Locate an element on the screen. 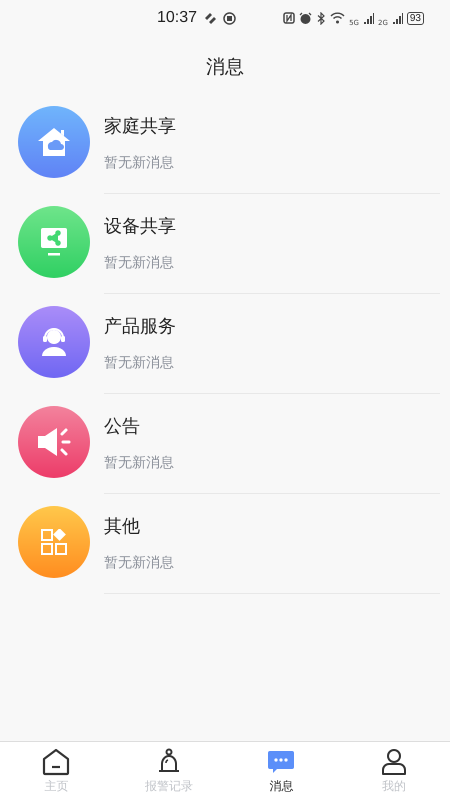 This screenshot has width=450, height=800. app-icon is located at coordinates (229, 18).